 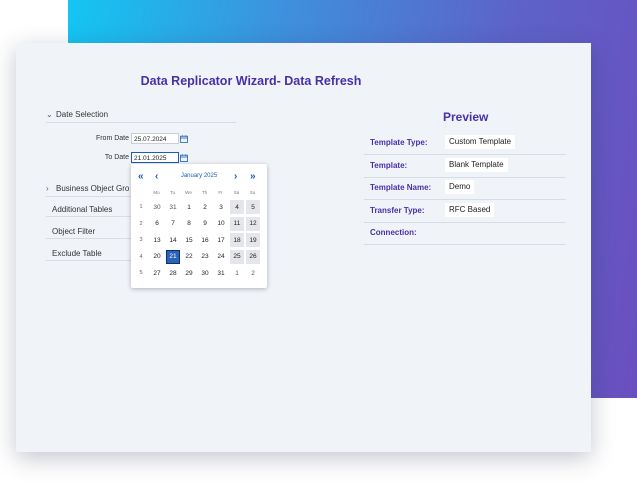 I want to click on to-date-input: 21.01.2025, so click(x=155, y=157).